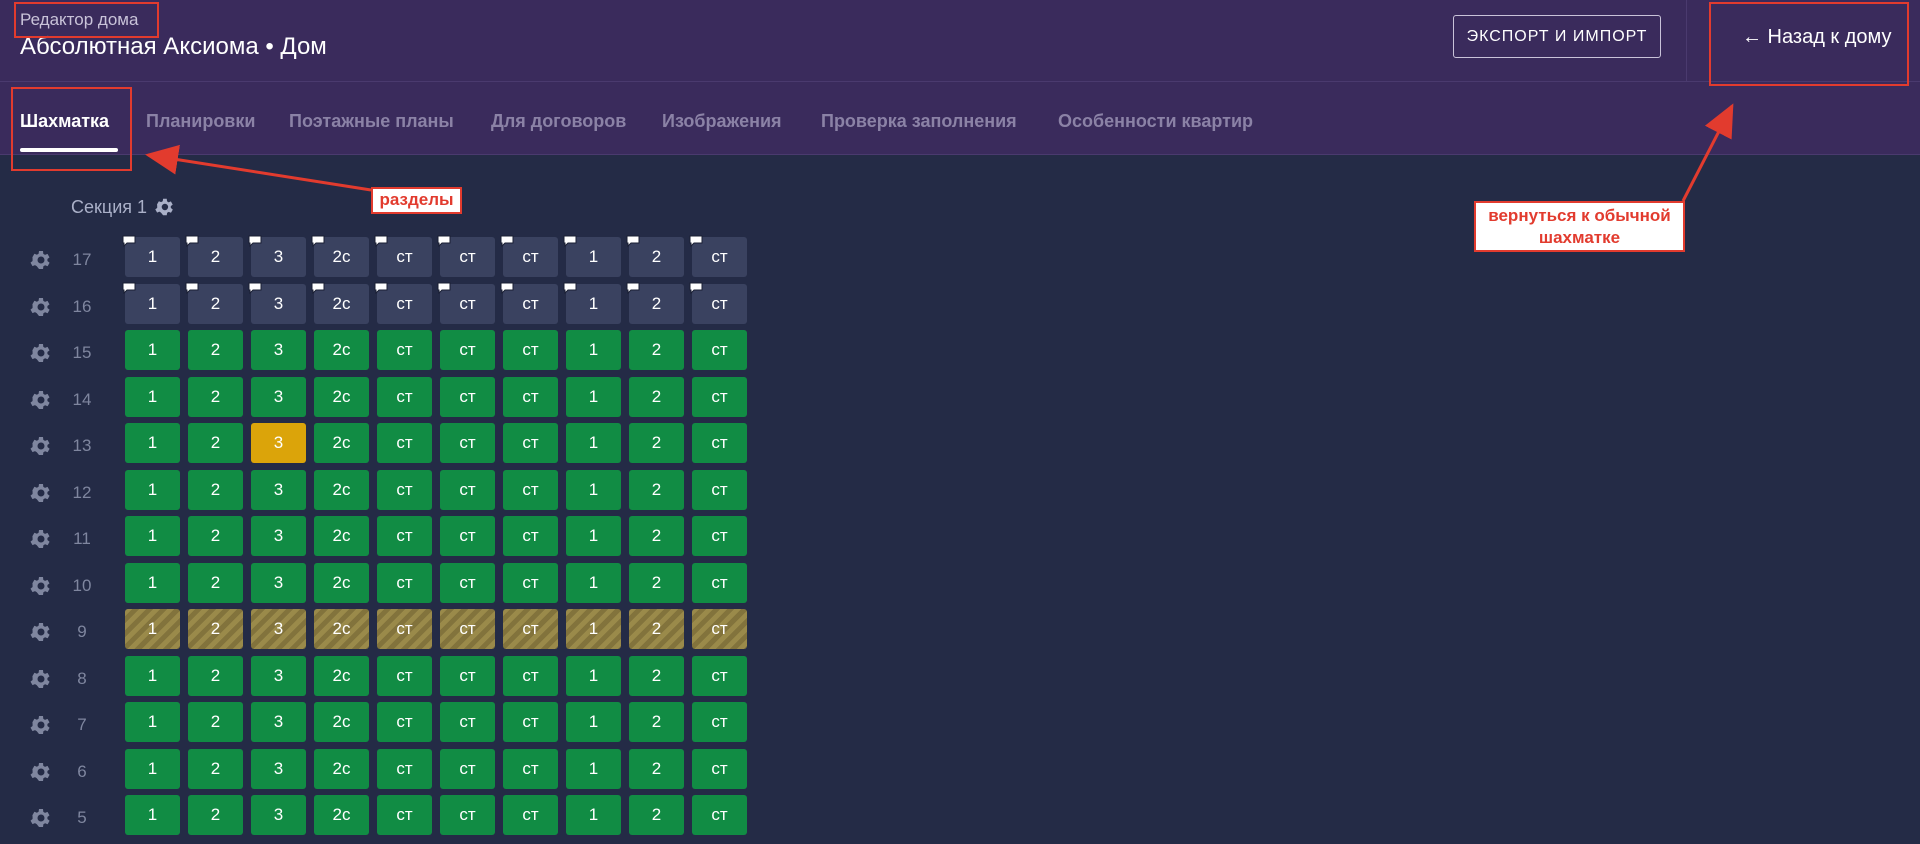 This screenshot has width=1920, height=844. What do you see at coordinates (722, 121) in the screenshot?
I see `tab-images: Изображения` at bounding box center [722, 121].